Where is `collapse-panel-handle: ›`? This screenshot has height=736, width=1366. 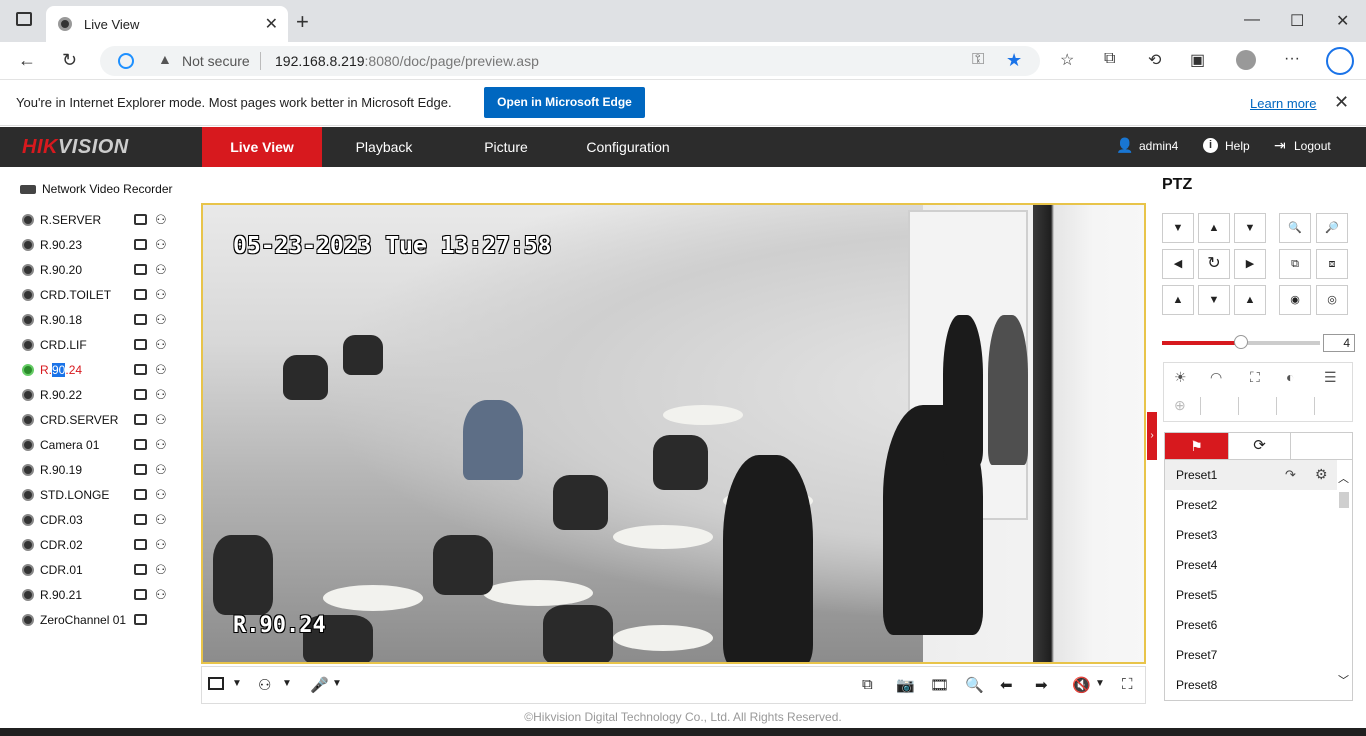 collapse-panel-handle: › is located at coordinates (1152, 436).